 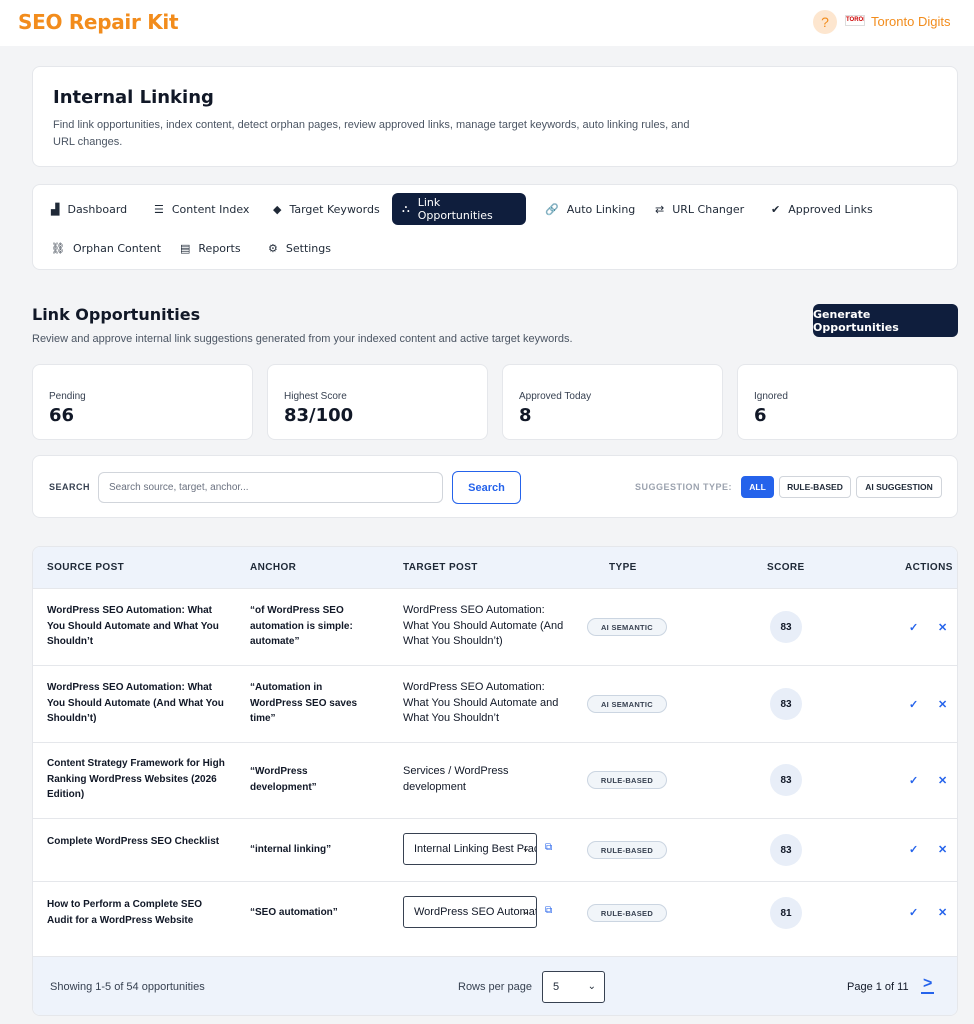 I want to click on filter-rule-based: RULE-BASED, so click(x=815, y=487).